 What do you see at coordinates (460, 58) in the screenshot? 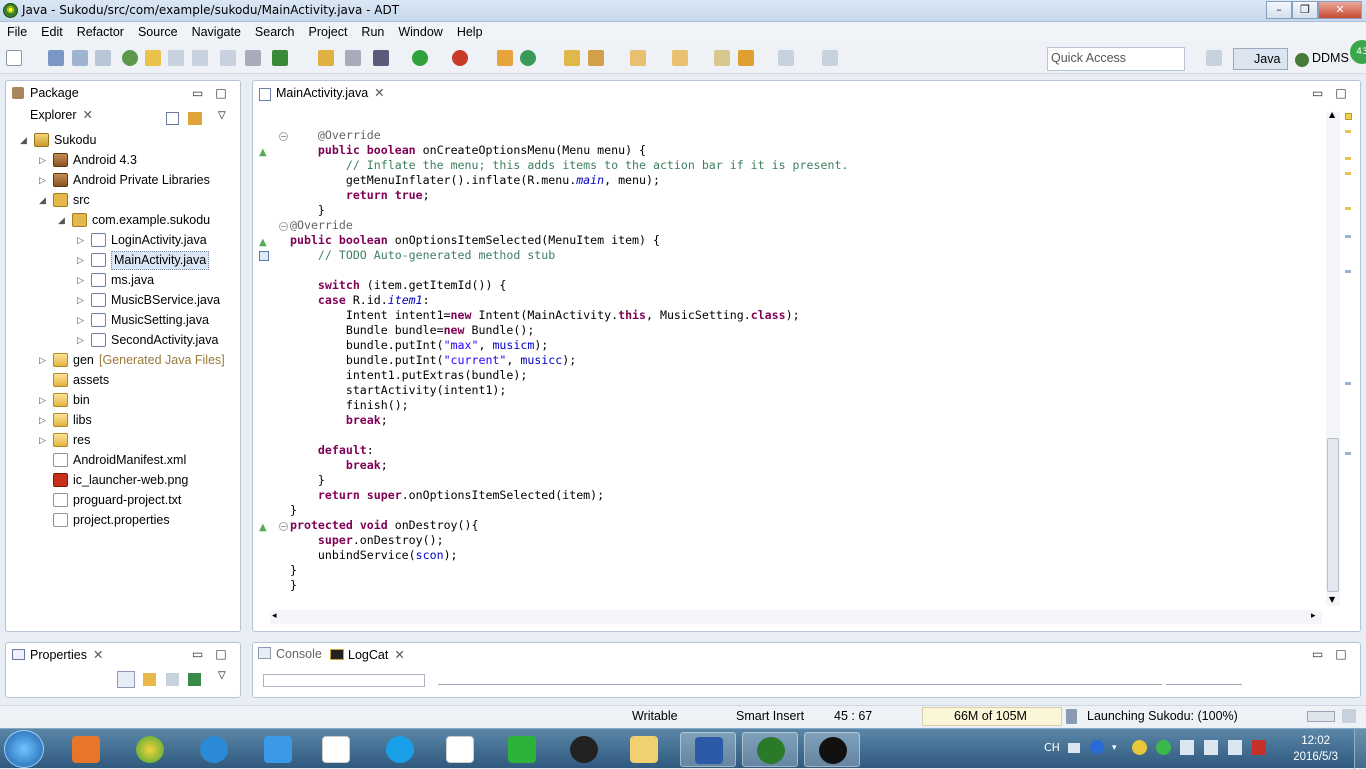
I see `external-tools-icon` at bounding box center [460, 58].